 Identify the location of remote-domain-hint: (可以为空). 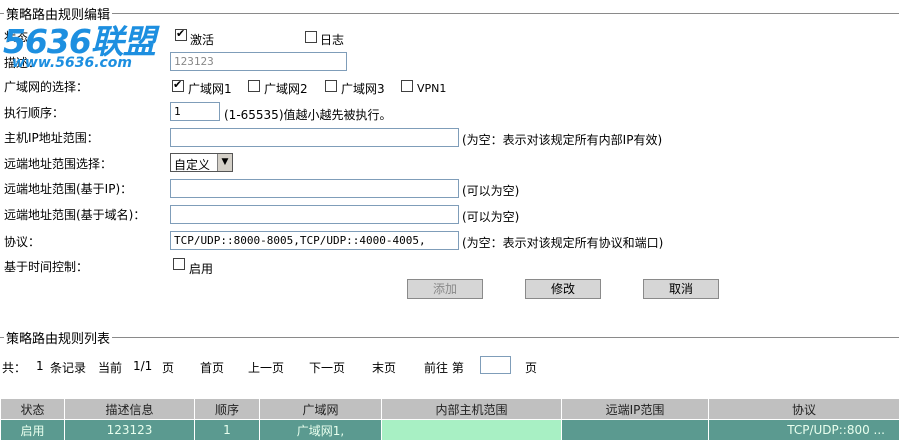
(491, 217).